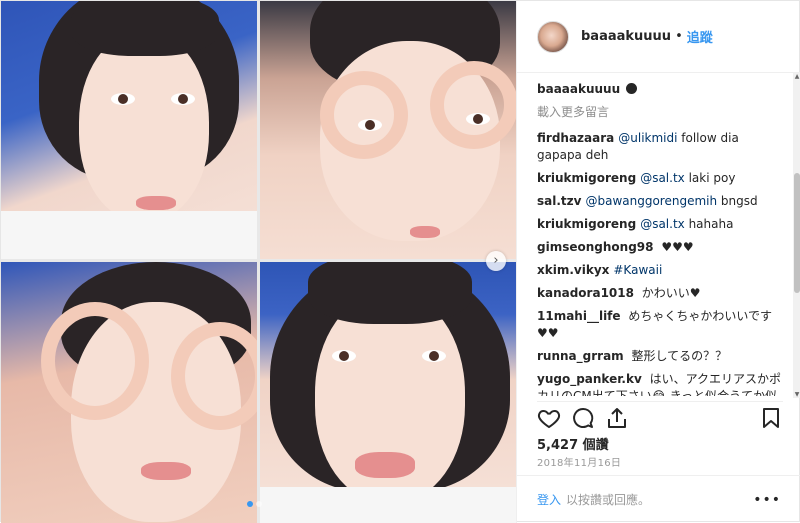 The height and width of the screenshot is (523, 800). What do you see at coordinates (617, 418) in the screenshot?
I see `share-icon` at bounding box center [617, 418].